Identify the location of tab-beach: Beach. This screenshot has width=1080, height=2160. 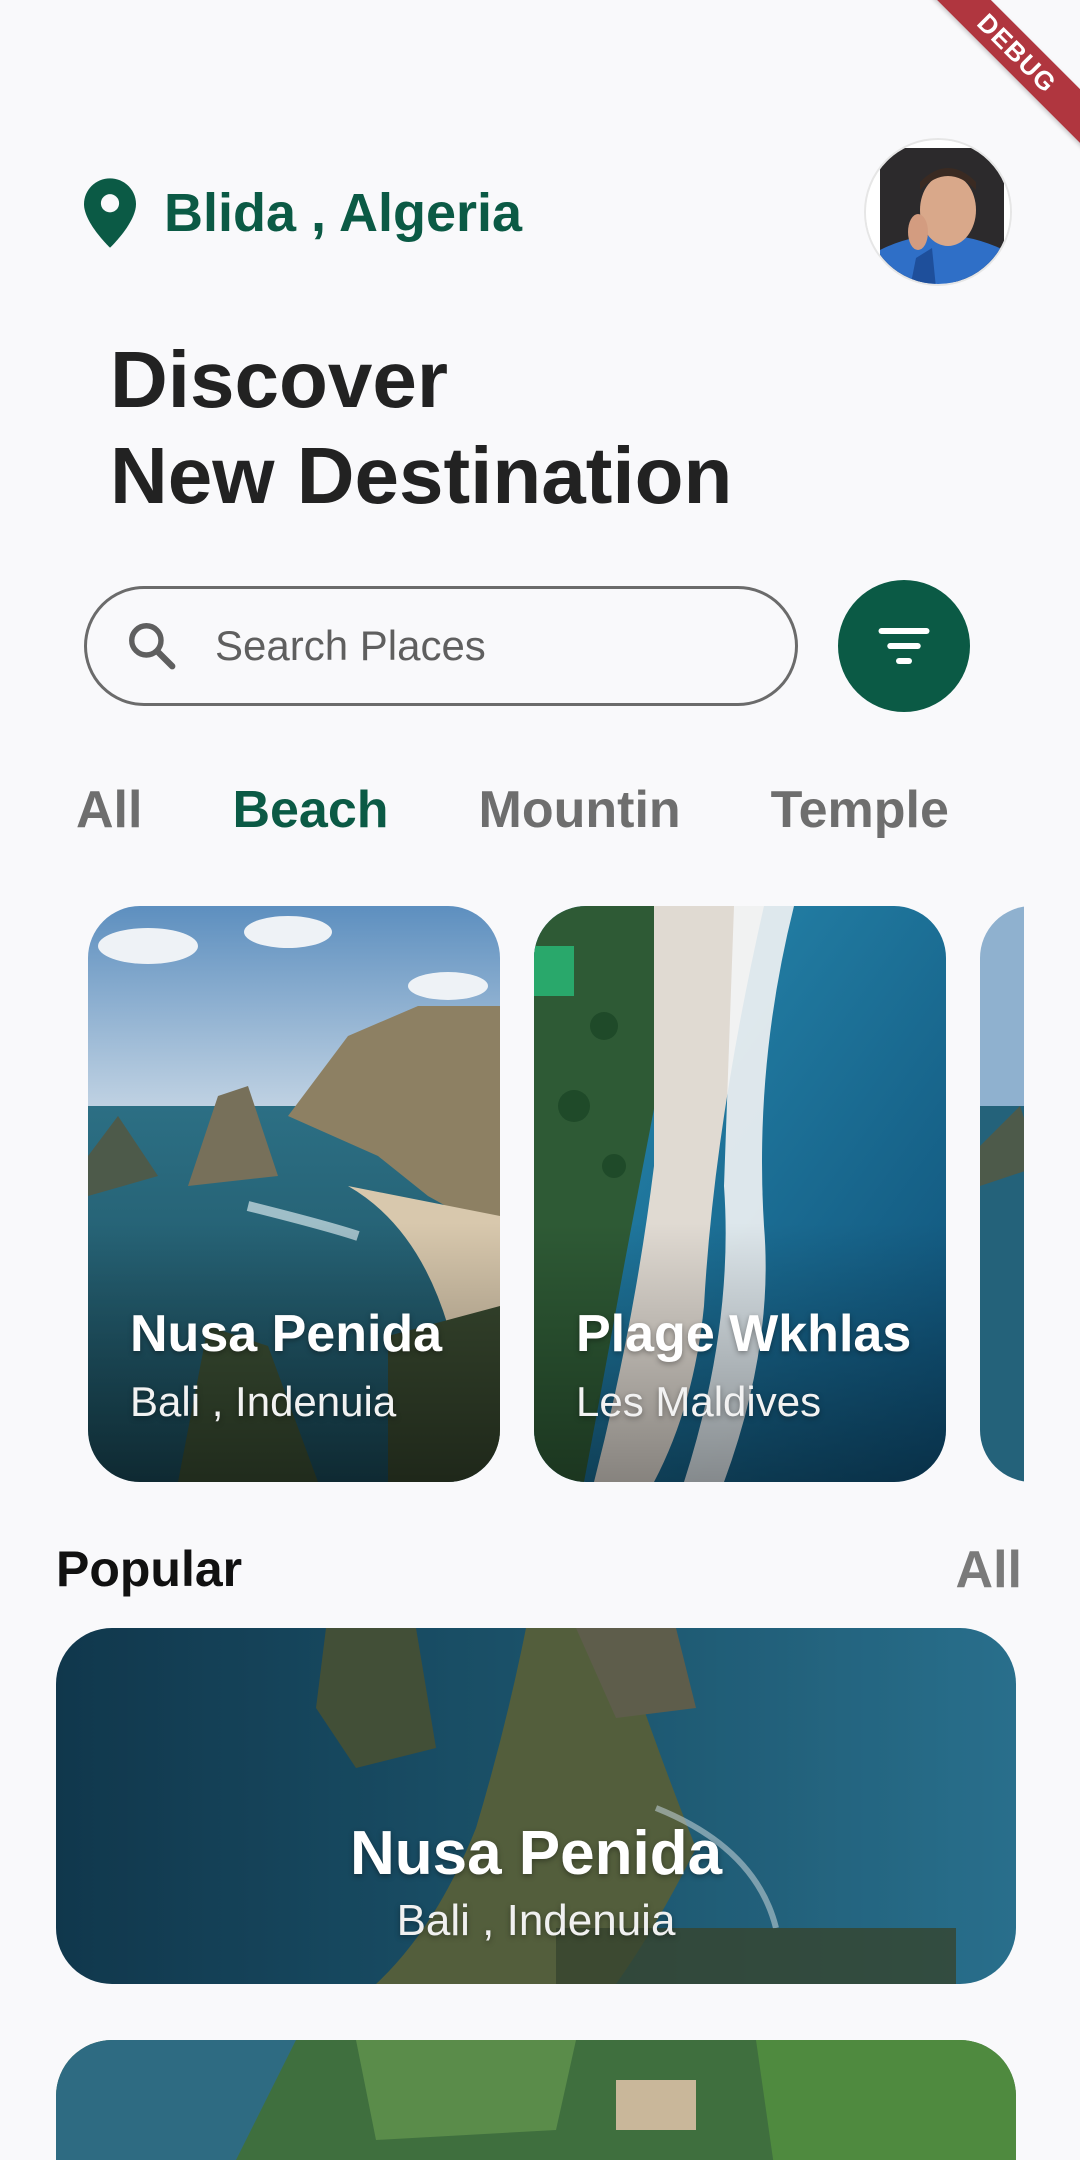
(310, 810).